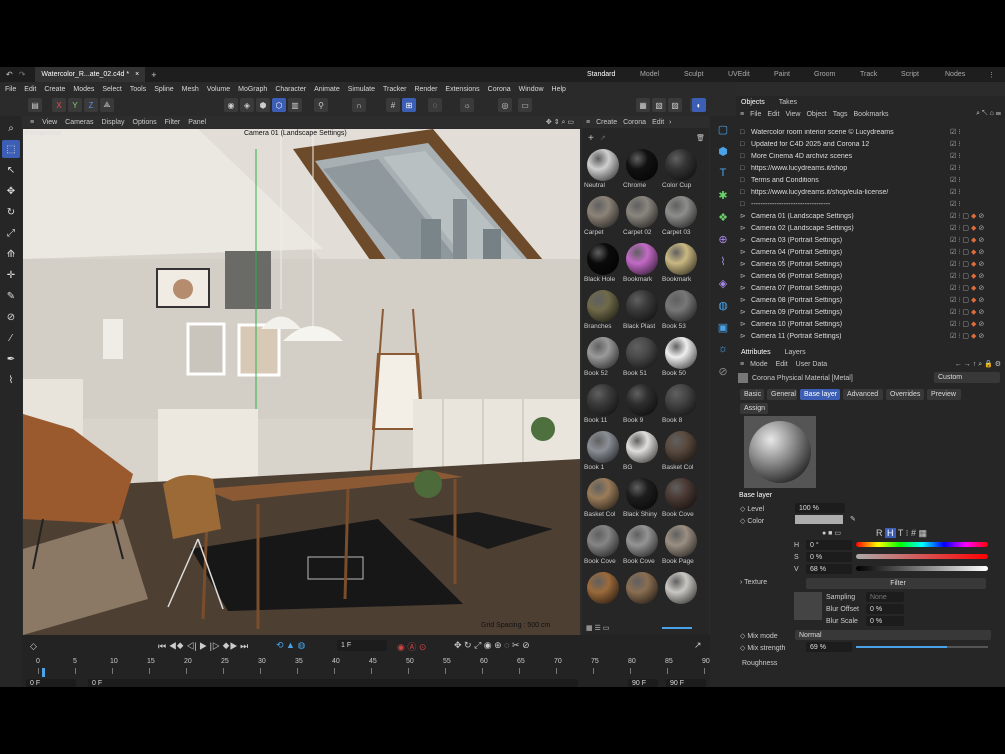 This screenshot has width=1005, height=754. Describe the element at coordinates (752, 394) in the screenshot. I see `subtab-basic: Basic` at that location.